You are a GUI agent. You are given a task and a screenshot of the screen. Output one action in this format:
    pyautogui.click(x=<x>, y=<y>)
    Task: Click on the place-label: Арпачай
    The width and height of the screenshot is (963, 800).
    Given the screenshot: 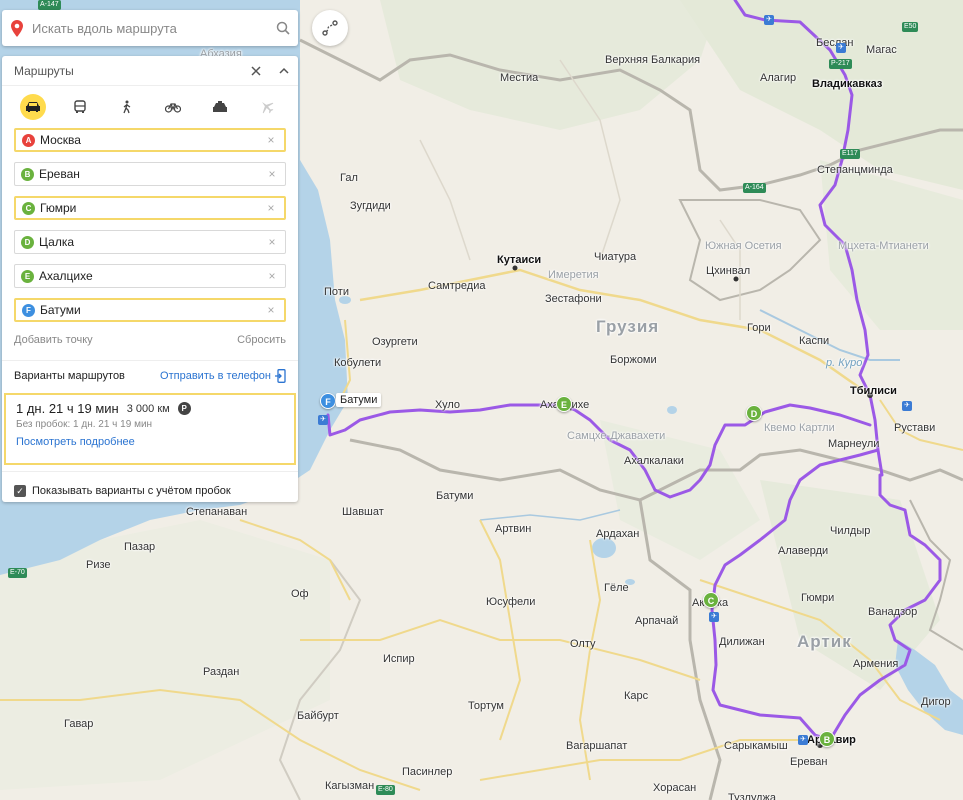 What is the action you would take?
    pyautogui.click(x=657, y=621)
    